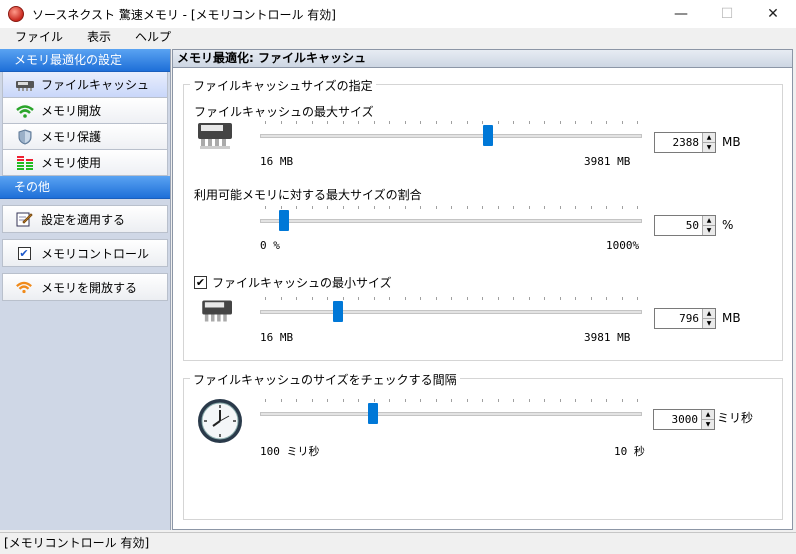  I want to click on shield-icon, so click(25, 136).